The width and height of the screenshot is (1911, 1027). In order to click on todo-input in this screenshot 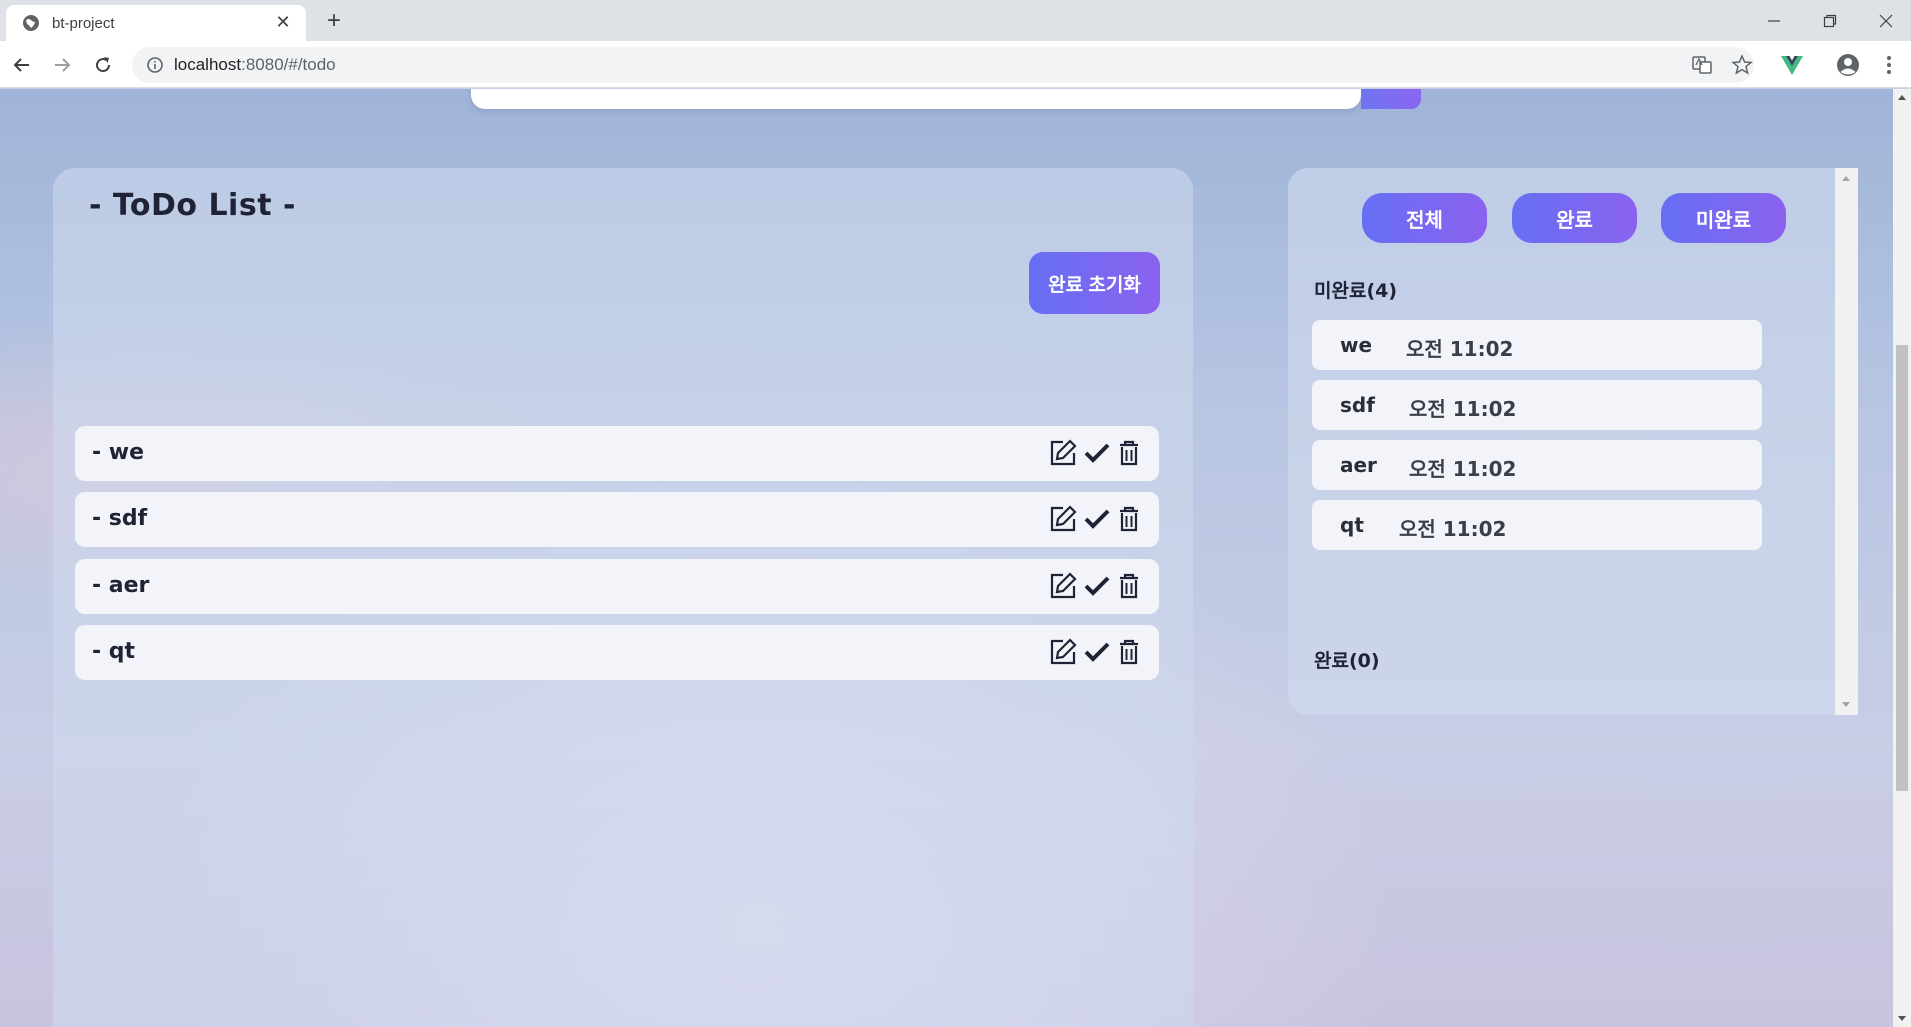, I will do `click(916, 99)`.